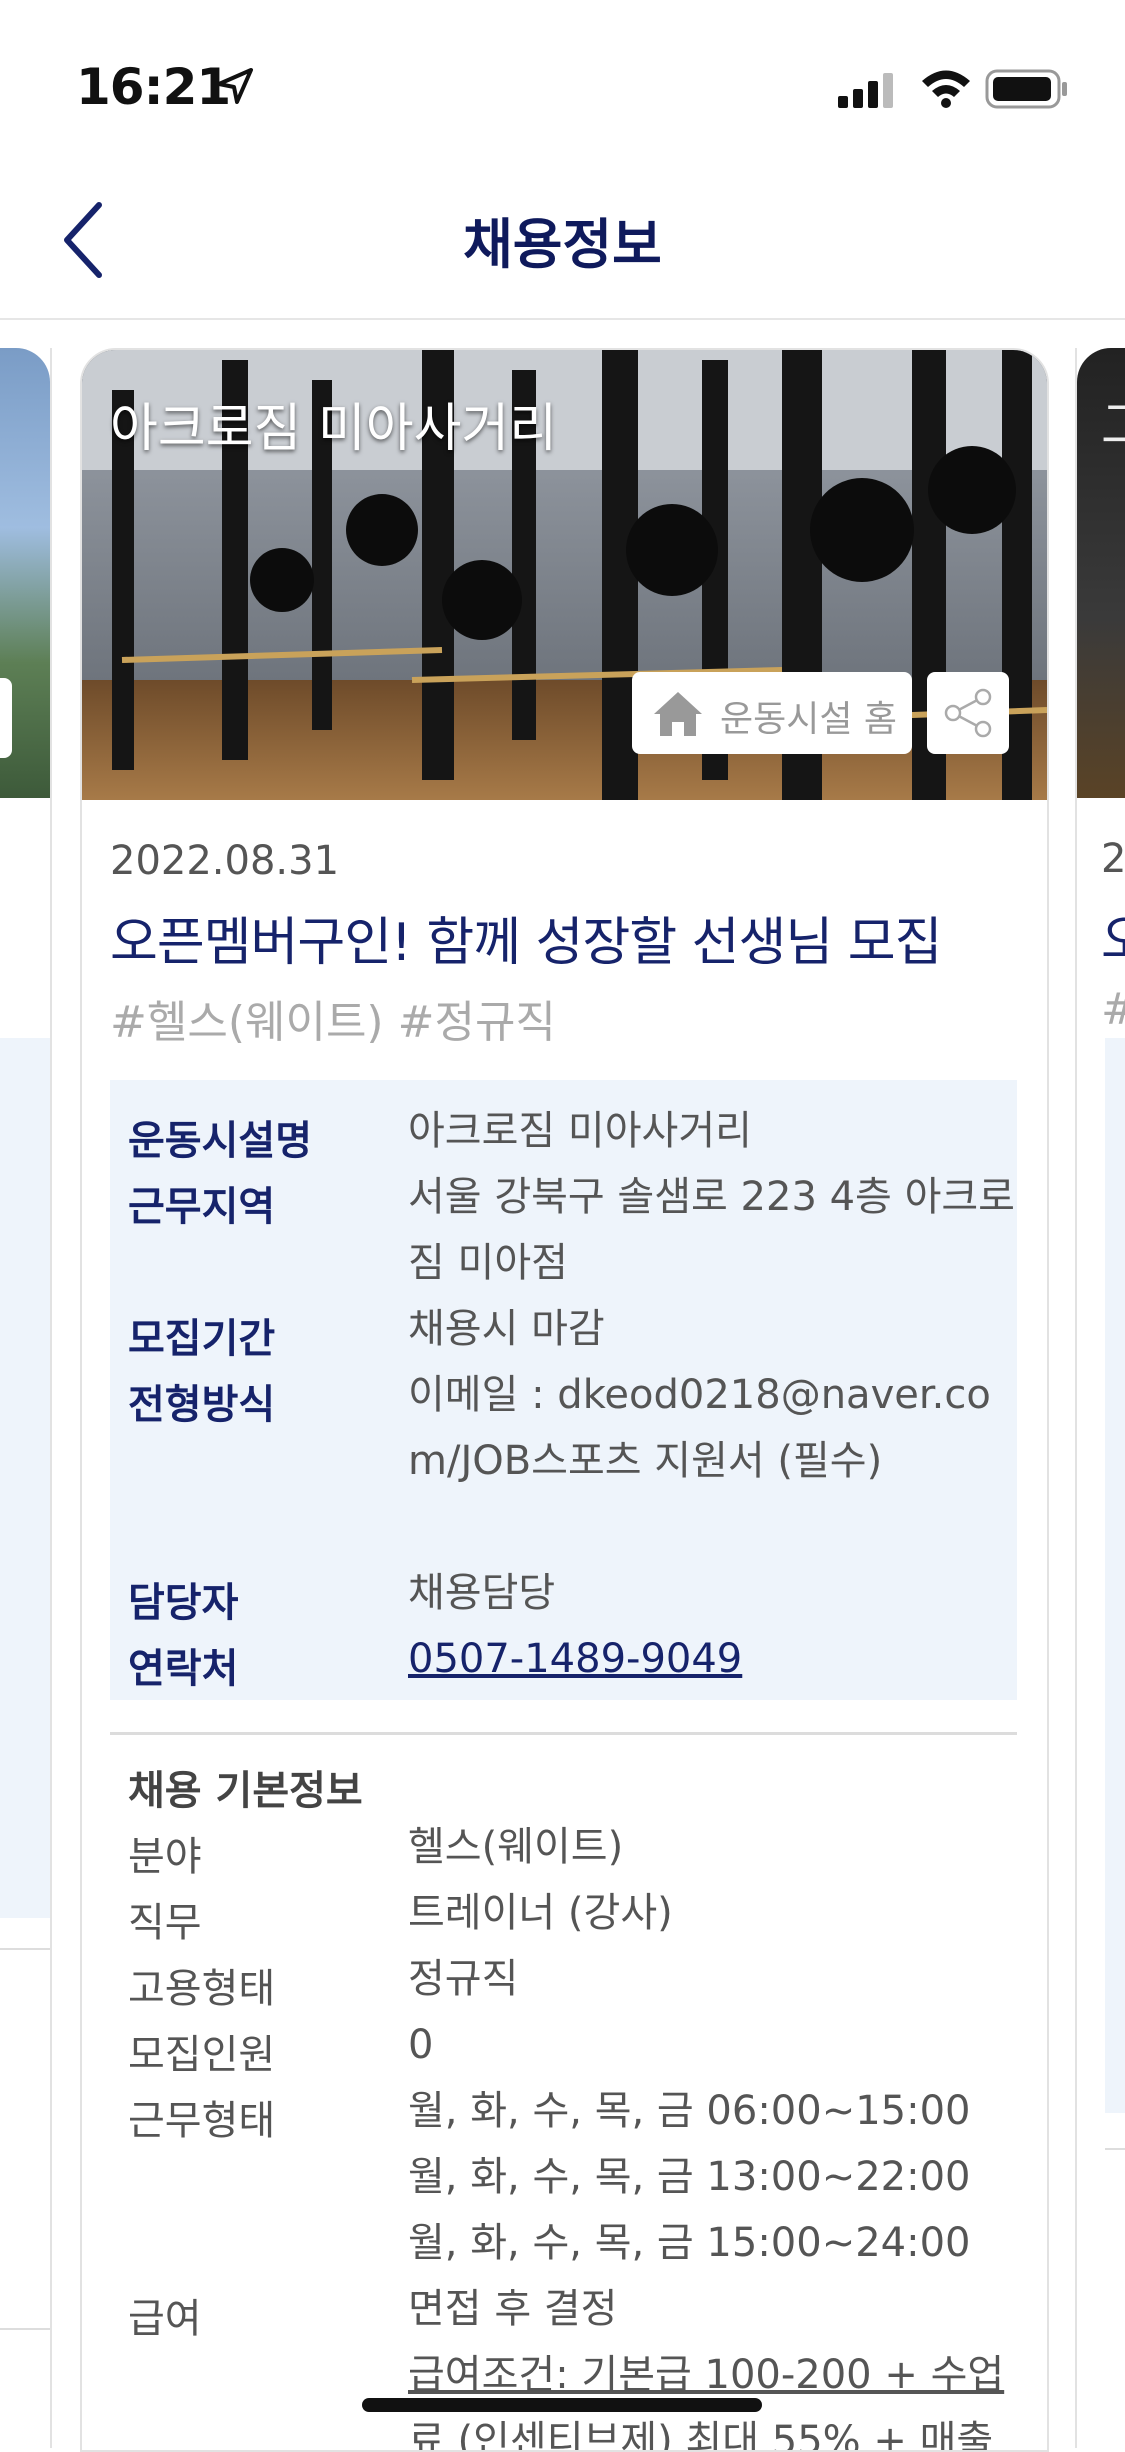 This screenshot has width=1125, height=2452. What do you see at coordinates (689, 2177) in the screenshot?
I see `schedule-line: 월, 화, 수, 목, 금 13:00~22:00` at bounding box center [689, 2177].